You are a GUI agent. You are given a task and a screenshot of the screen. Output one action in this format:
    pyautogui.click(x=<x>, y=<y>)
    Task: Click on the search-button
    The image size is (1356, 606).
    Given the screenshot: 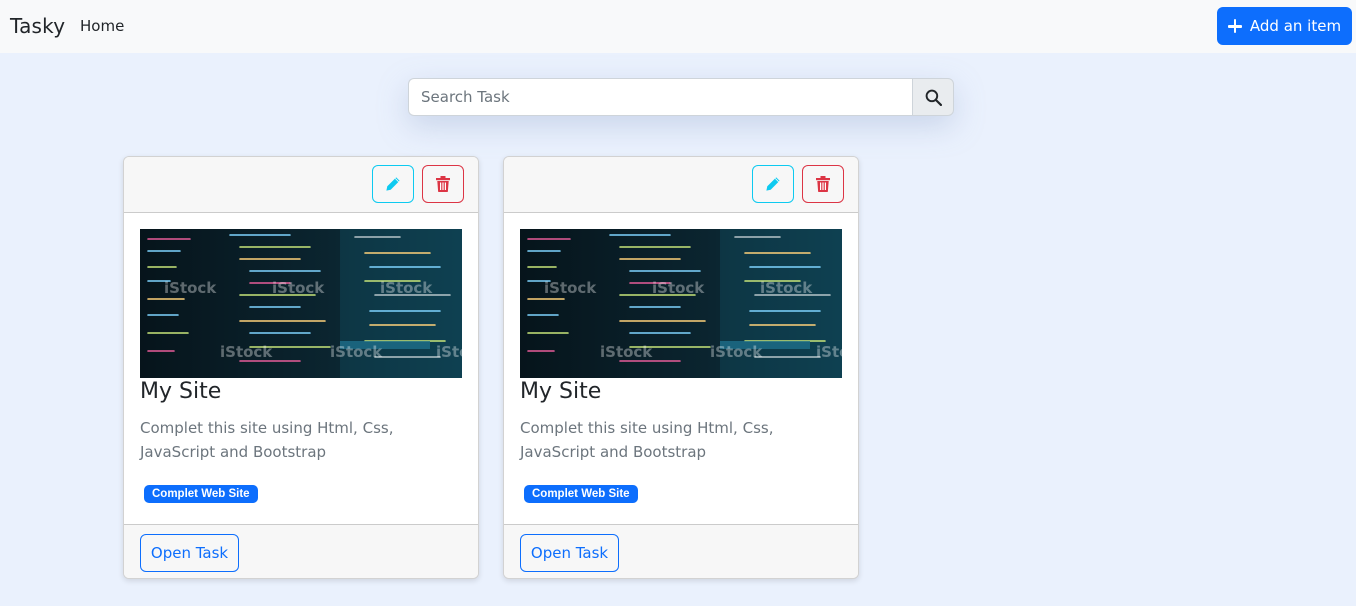 What is the action you would take?
    pyautogui.click(x=933, y=97)
    